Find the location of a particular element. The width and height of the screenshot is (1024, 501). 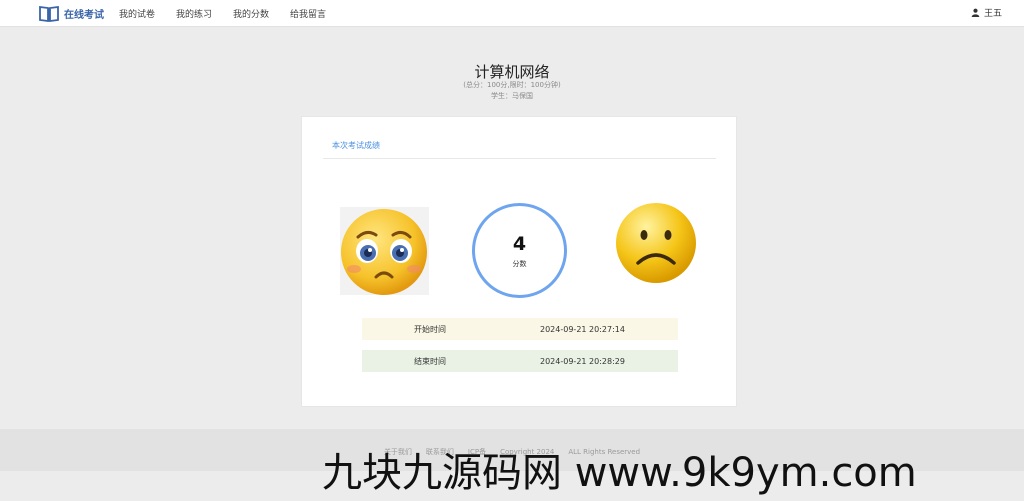

nav-leave-message: 给我留言 is located at coordinates (308, 13).